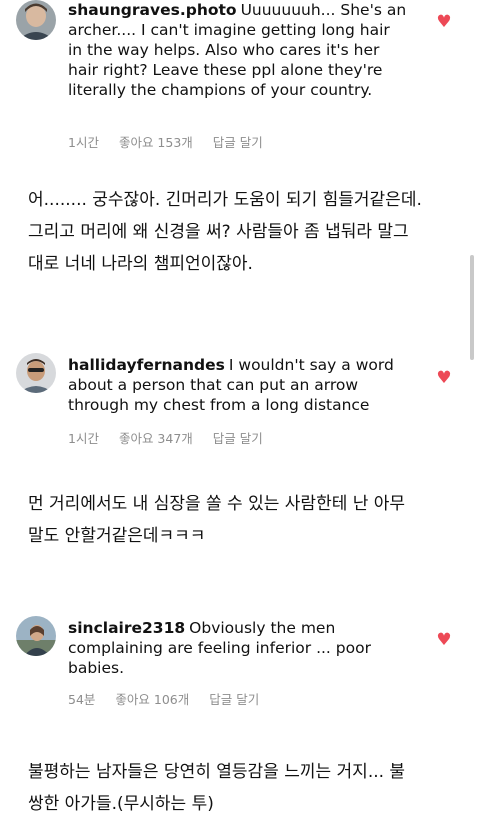 This screenshot has height=820, width=480. I want to click on translation-line: 불평하는 남자들은 당연히 열등감을 느끼는 거지... 불, so click(217, 772).